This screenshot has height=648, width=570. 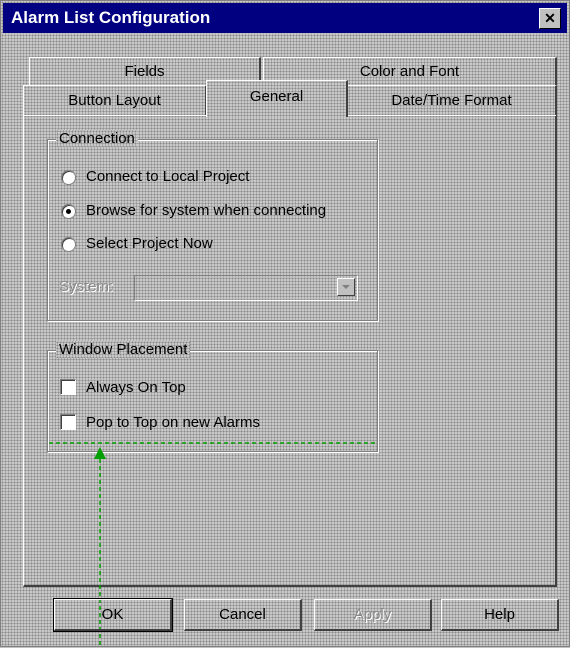 I want to click on ok-button: OK, so click(x=113, y=615).